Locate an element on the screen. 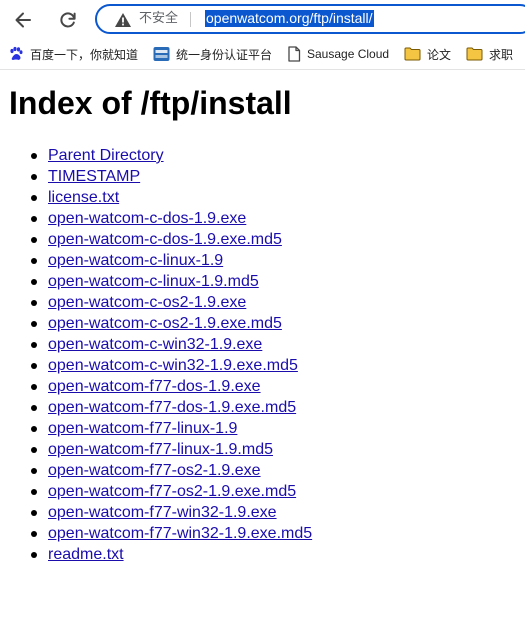 This screenshot has height=625, width=525. file-link: open-watcom-c-os2-1.9.exe is located at coordinates (147, 302).